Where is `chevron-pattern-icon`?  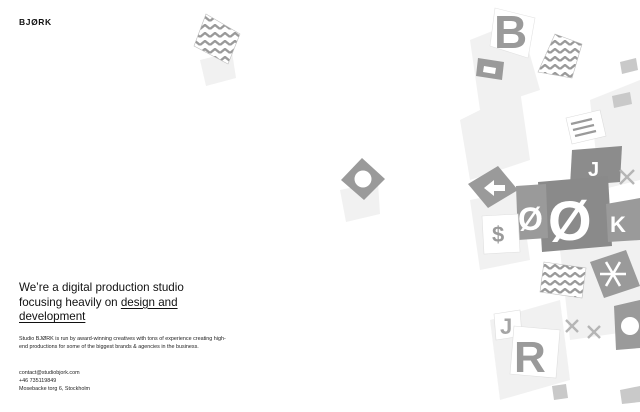
chevron-pattern-icon is located at coordinates (217, 39).